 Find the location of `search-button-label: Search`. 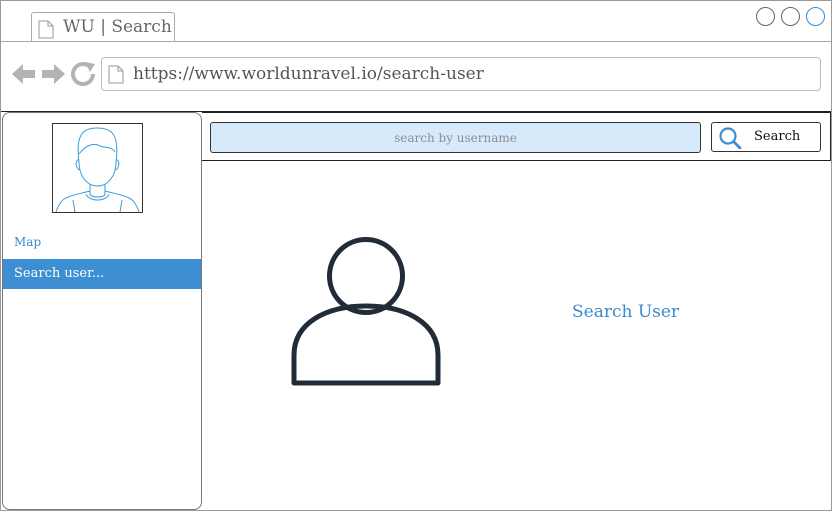

search-button-label: Search is located at coordinates (777, 136).